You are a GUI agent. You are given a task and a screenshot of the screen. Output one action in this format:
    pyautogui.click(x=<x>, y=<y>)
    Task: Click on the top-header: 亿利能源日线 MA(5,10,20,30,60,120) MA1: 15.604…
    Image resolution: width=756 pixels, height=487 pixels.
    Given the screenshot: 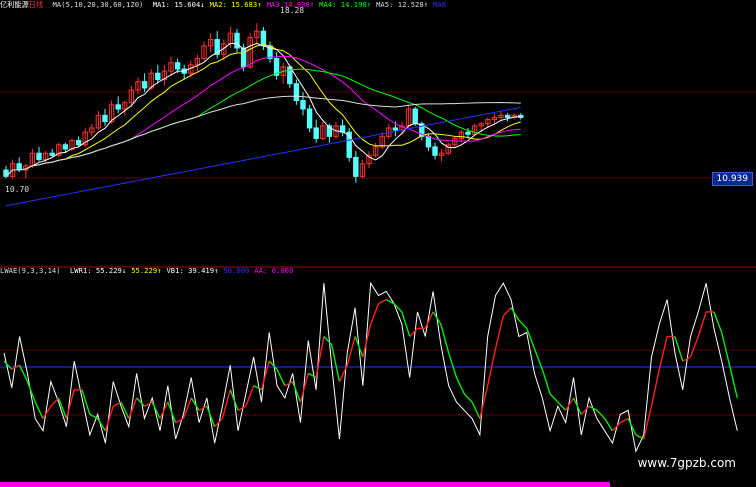 What is the action you would take?
    pyautogui.click(x=228, y=5)
    